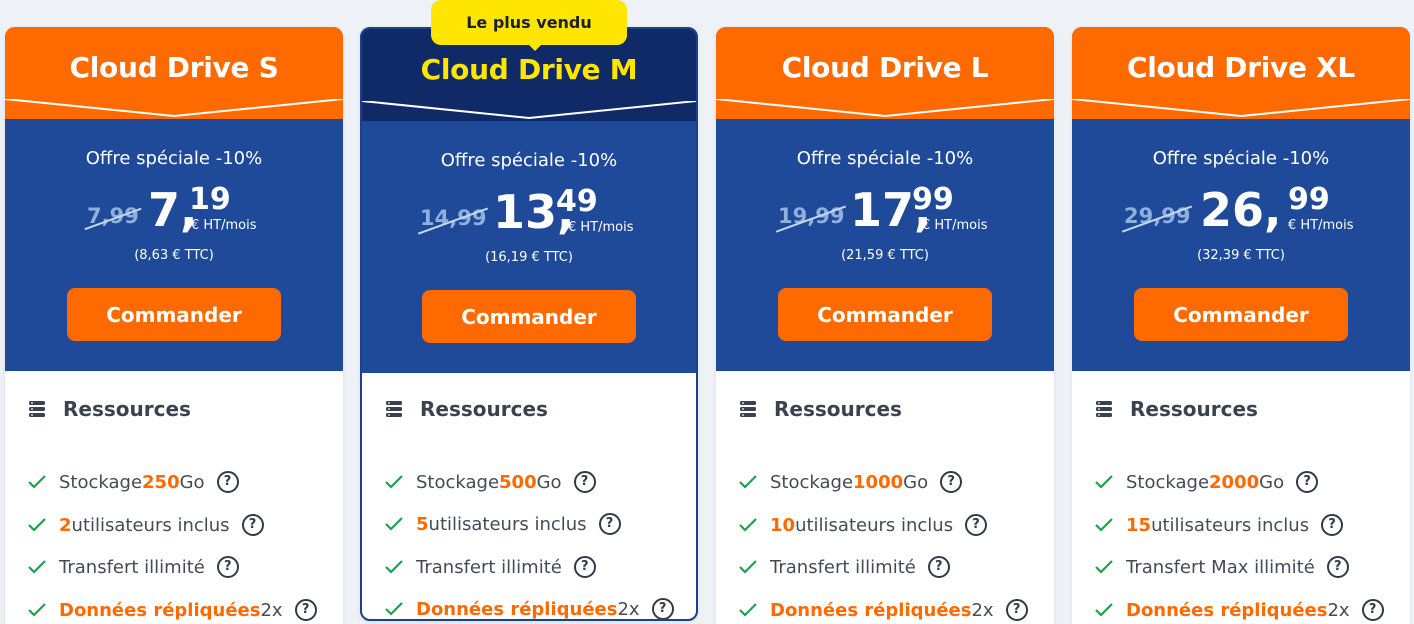 This screenshot has width=1414, height=624. I want to click on plan-header: Cloud Drive L, so click(885, 73).